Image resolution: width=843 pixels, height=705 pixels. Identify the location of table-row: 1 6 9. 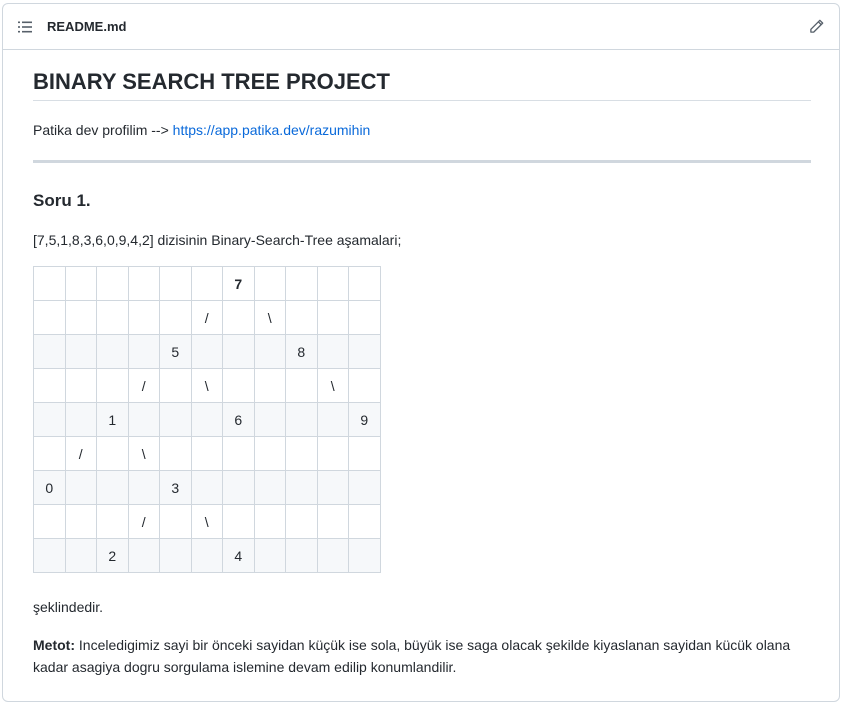
(207, 419).